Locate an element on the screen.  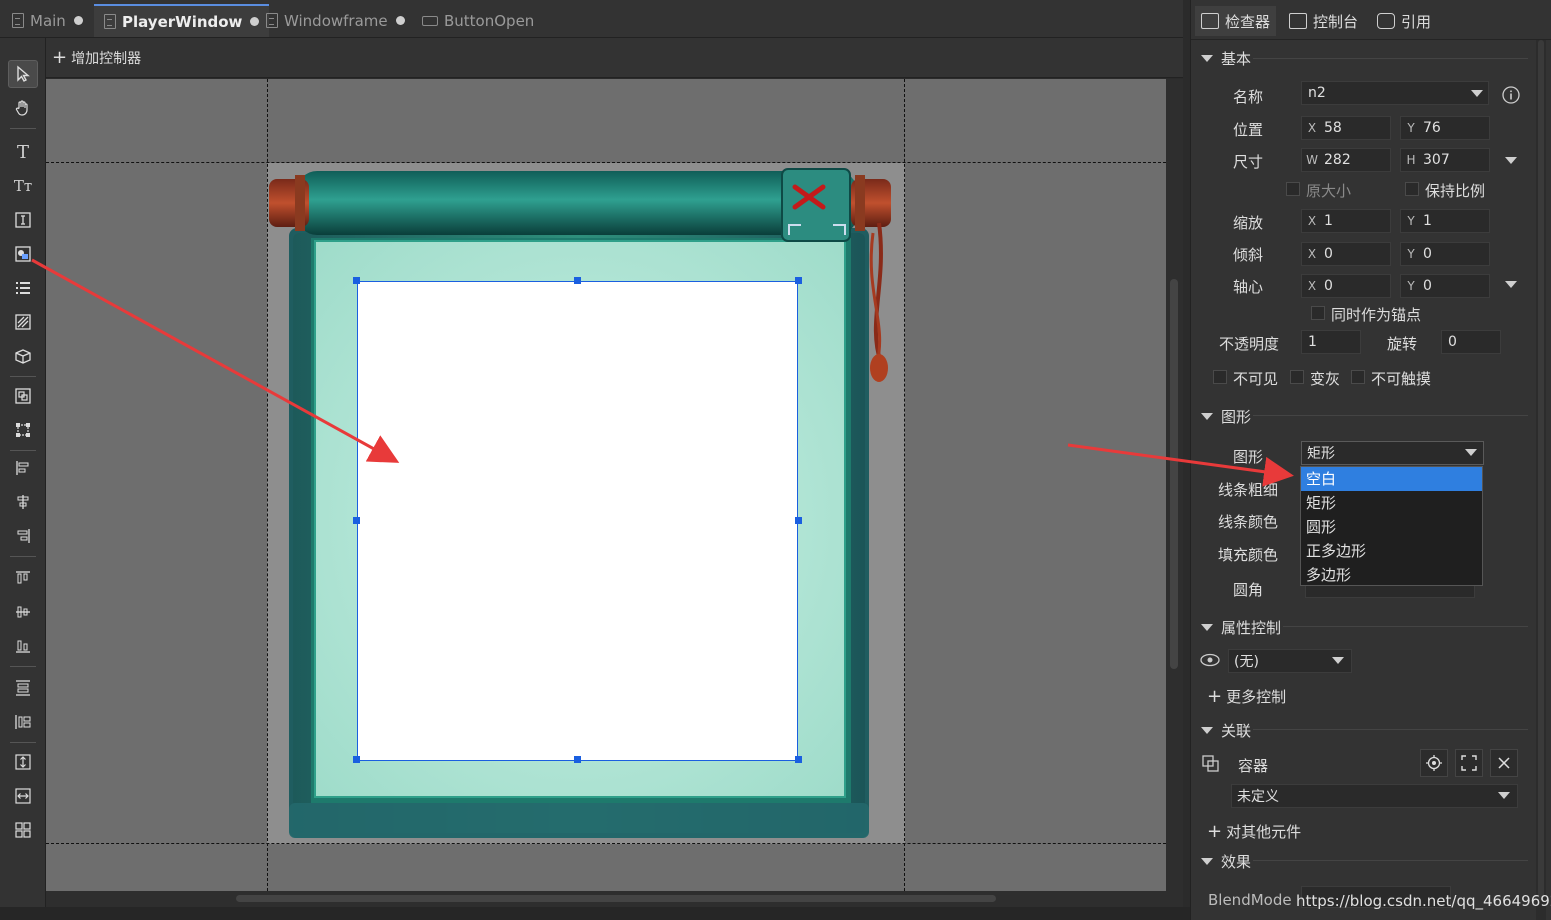
scale-y-field: Y1 is located at coordinates (1445, 221).